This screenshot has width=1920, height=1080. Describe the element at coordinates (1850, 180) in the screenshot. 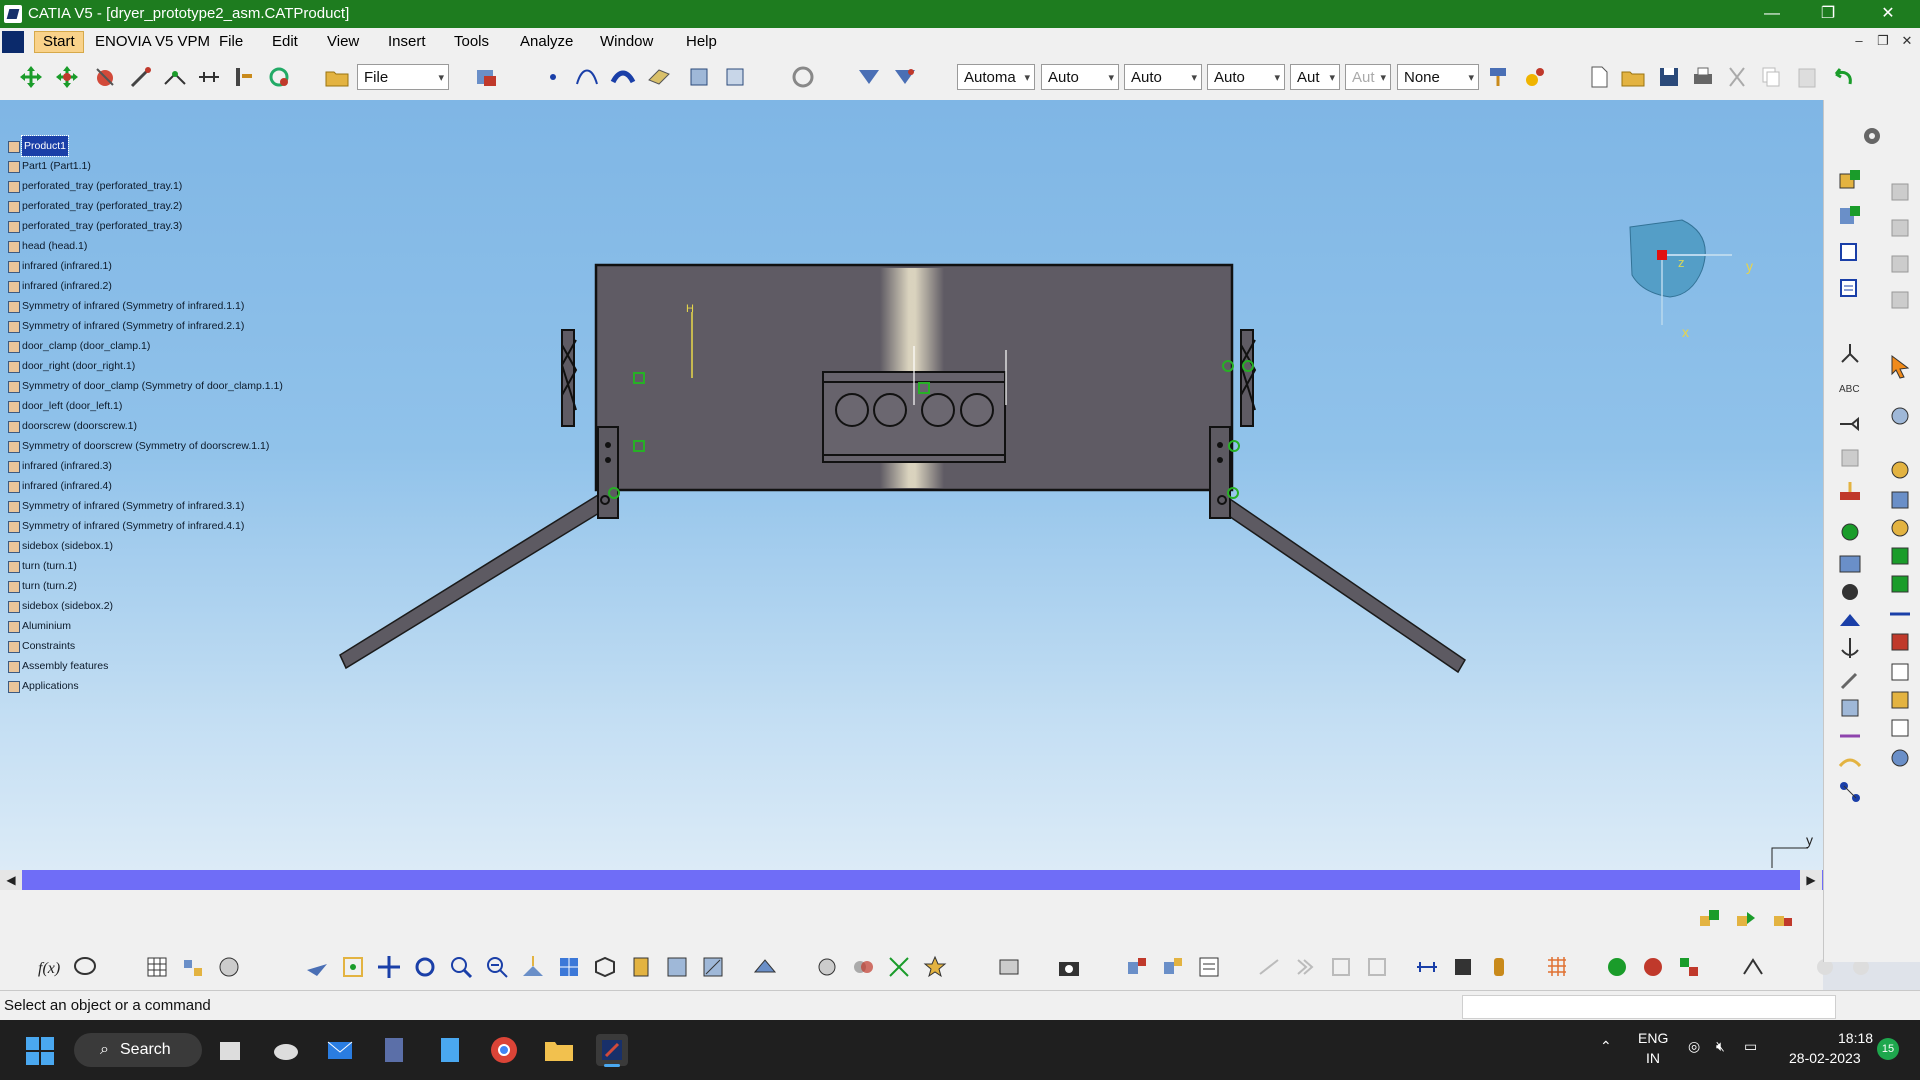

I see `existing-component-icon` at that location.